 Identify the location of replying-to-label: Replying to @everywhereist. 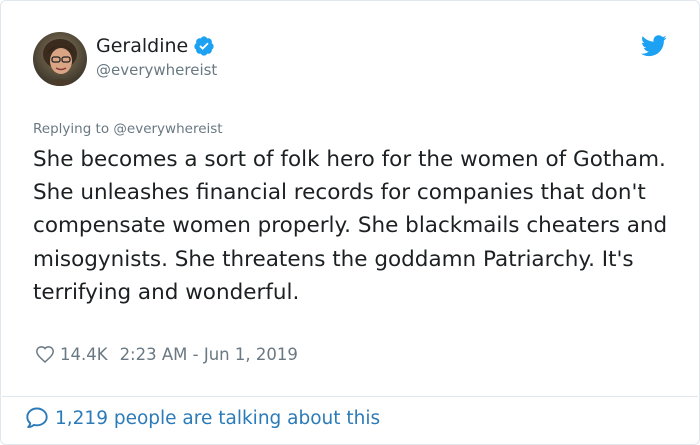
(128, 129).